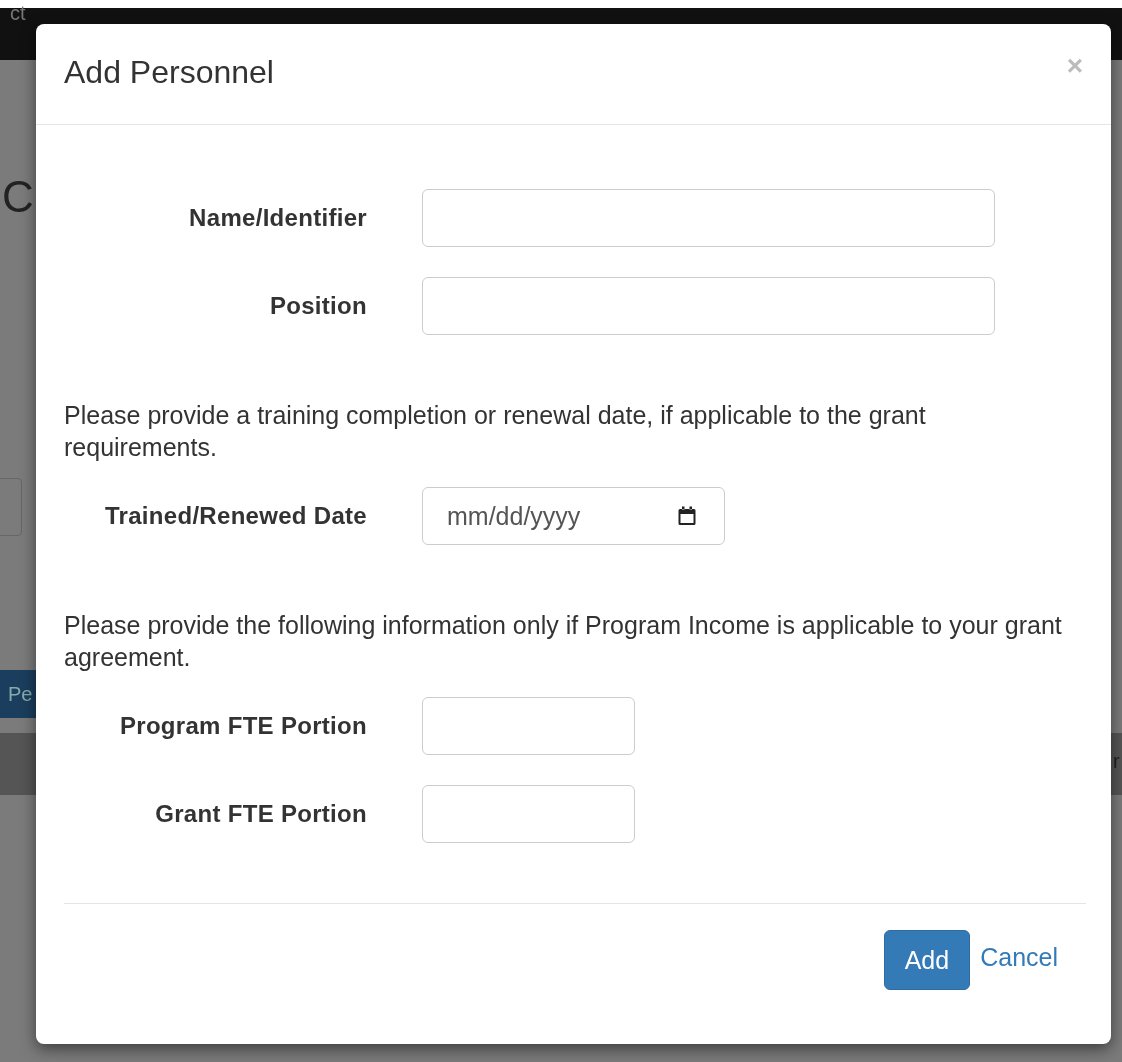  Describe the element at coordinates (563, 641) in the screenshot. I see `instruction-text: Please provide the following information only if Program Income is applicable to your grant agreement.` at that location.